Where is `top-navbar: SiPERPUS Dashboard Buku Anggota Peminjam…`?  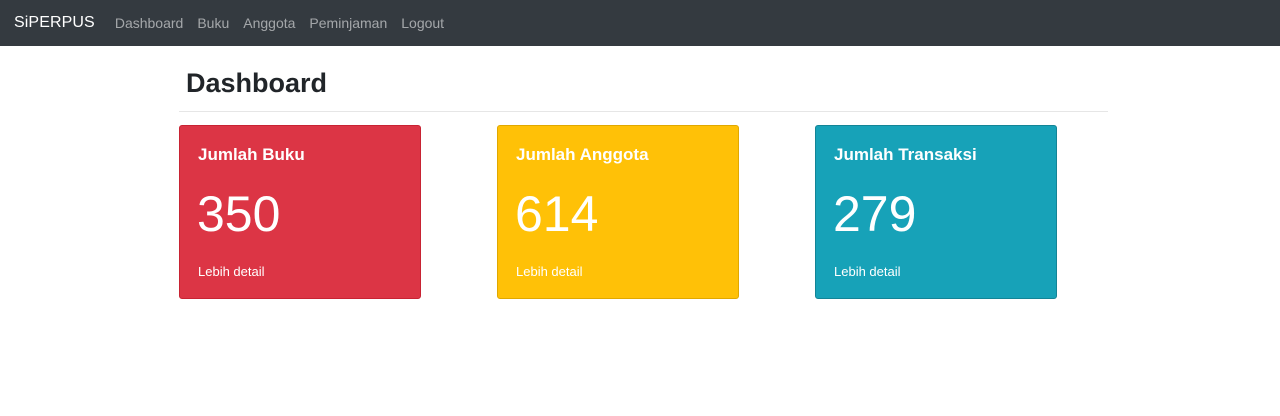 top-navbar: SiPERPUS Dashboard Buku Anggota Peminjam… is located at coordinates (640, 23).